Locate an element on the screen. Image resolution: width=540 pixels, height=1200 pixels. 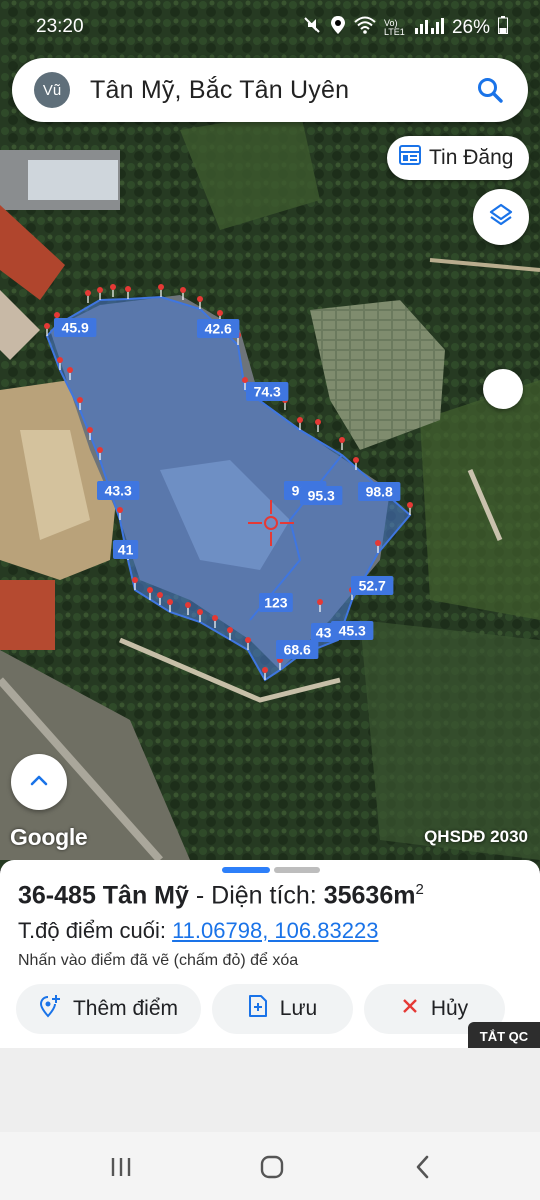
search-bar: Vũ Tân Mỹ, Bắc Tân Uyên is located at coordinates (270, 90).